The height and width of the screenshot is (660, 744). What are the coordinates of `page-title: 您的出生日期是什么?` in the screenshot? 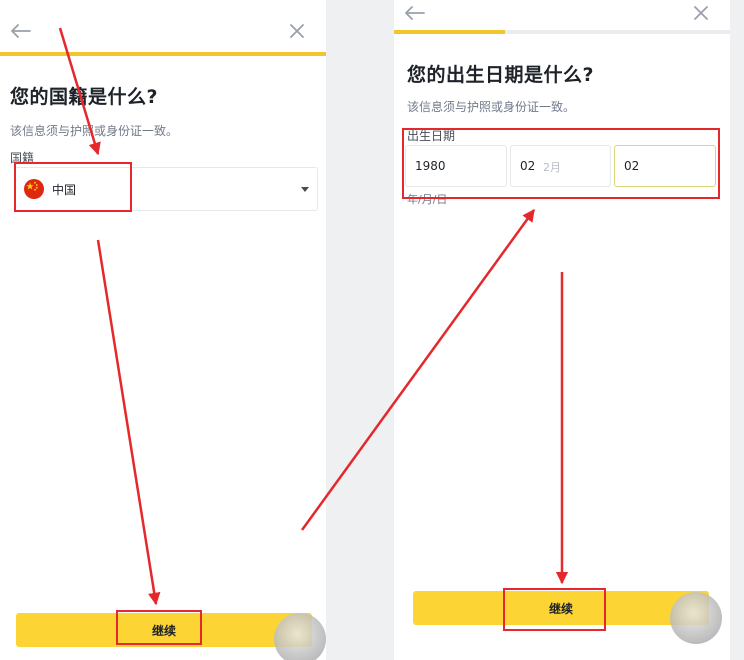 It's located at (501, 75).